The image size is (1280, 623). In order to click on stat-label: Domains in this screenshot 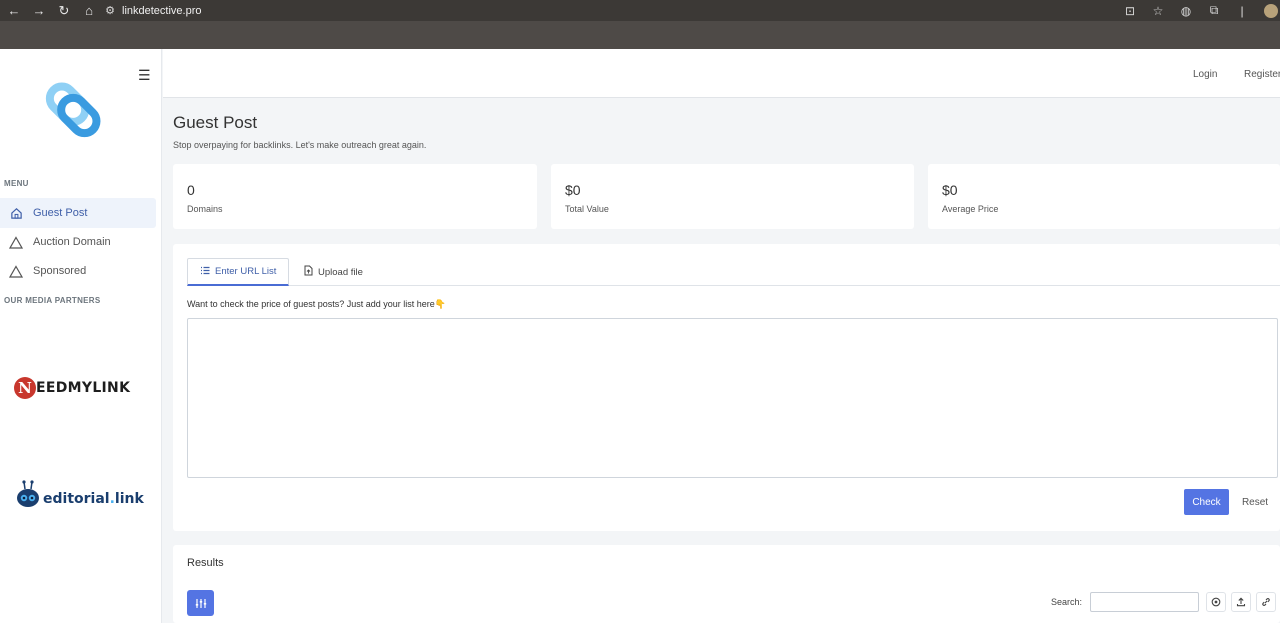, I will do `click(205, 209)`.